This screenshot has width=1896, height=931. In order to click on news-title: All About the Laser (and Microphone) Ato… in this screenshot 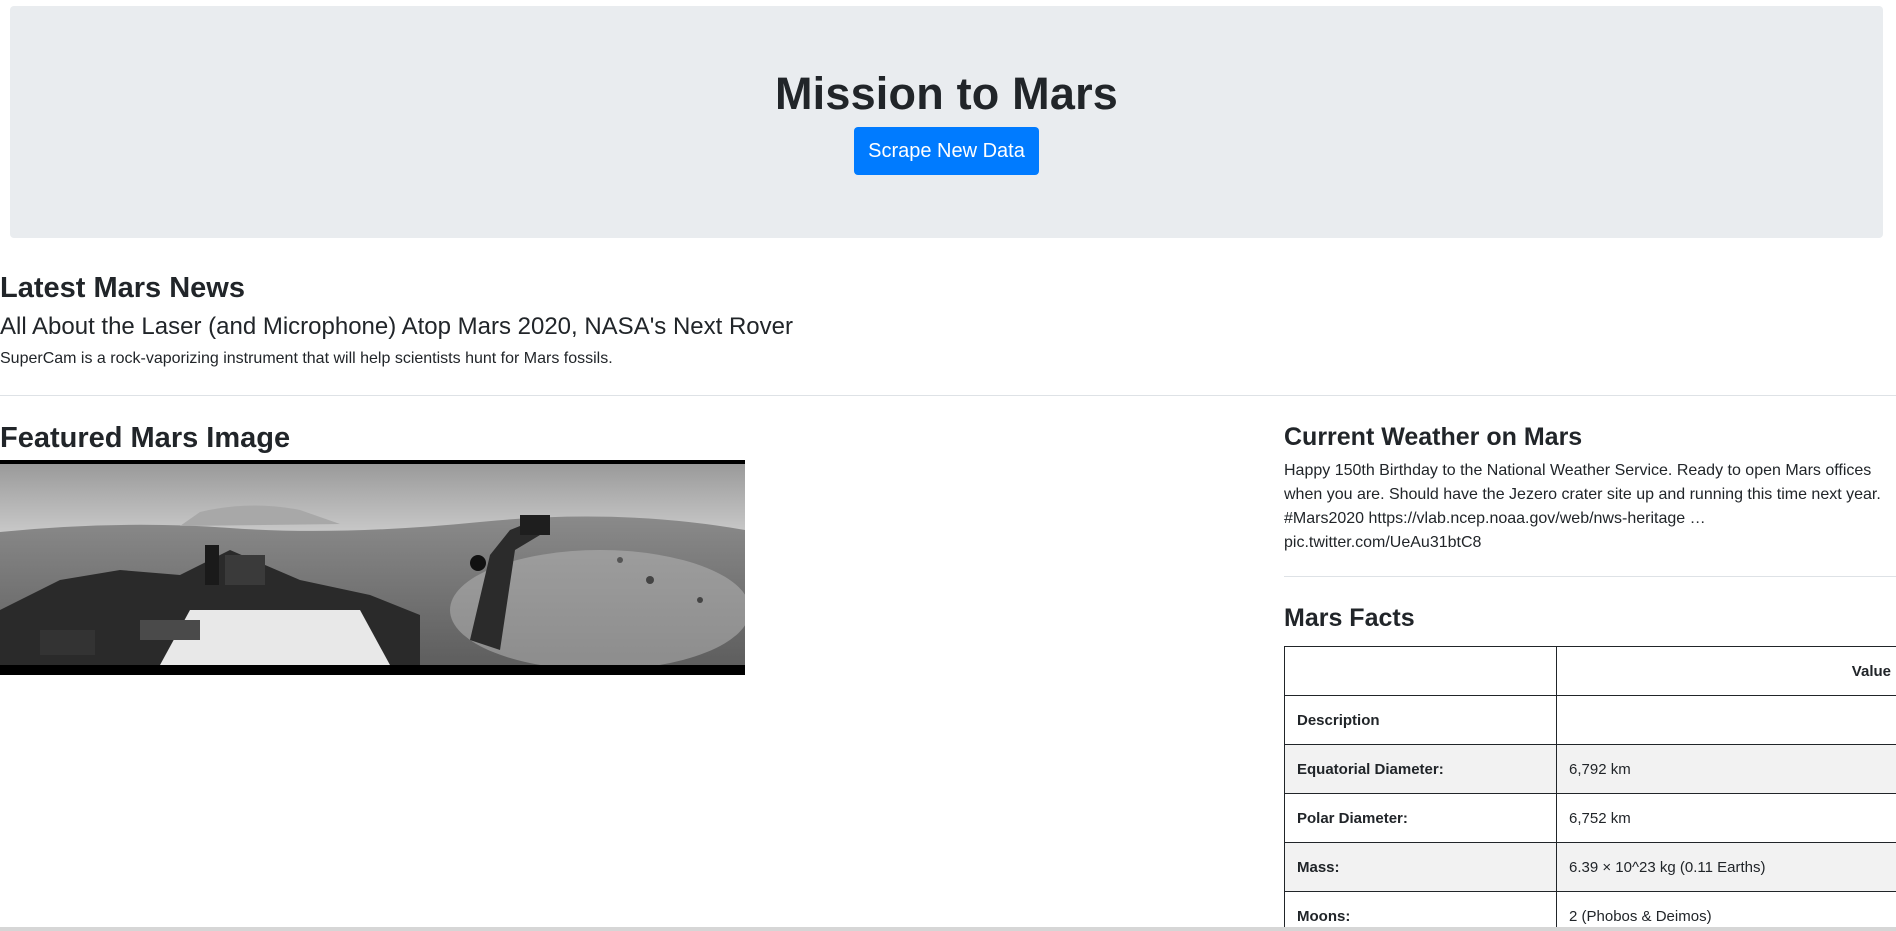, I will do `click(396, 326)`.